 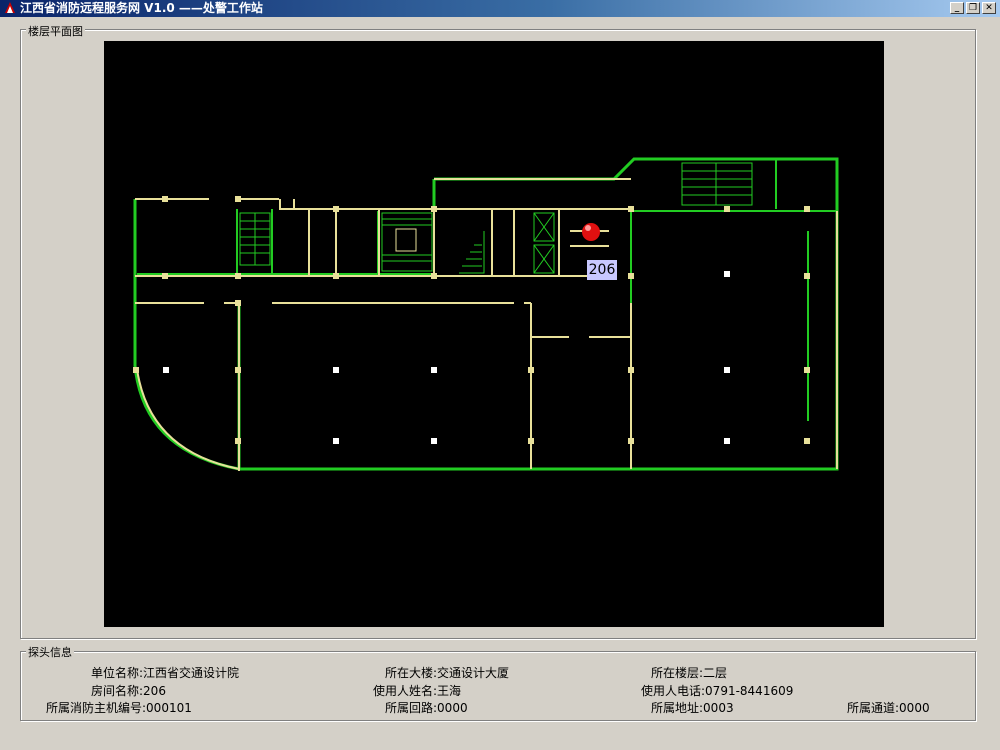 I want to click on elevator-shafts, so click(x=544, y=243).